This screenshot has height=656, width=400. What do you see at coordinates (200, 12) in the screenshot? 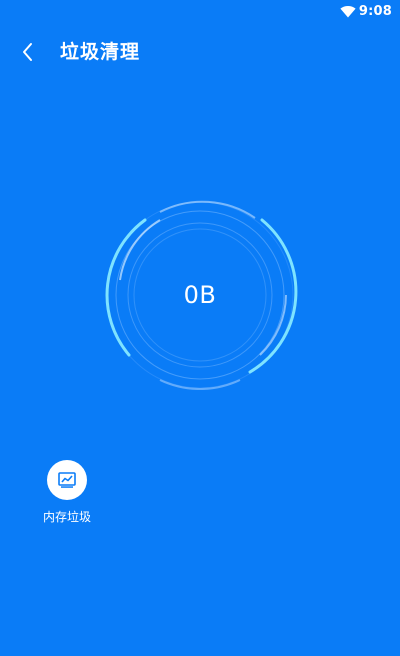
I see `status-bar: 9:08` at bounding box center [200, 12].